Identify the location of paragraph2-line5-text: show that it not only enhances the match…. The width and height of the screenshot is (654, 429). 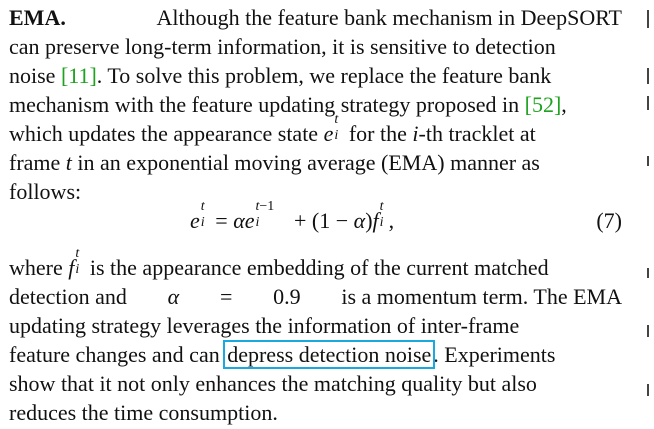
(273, 383).